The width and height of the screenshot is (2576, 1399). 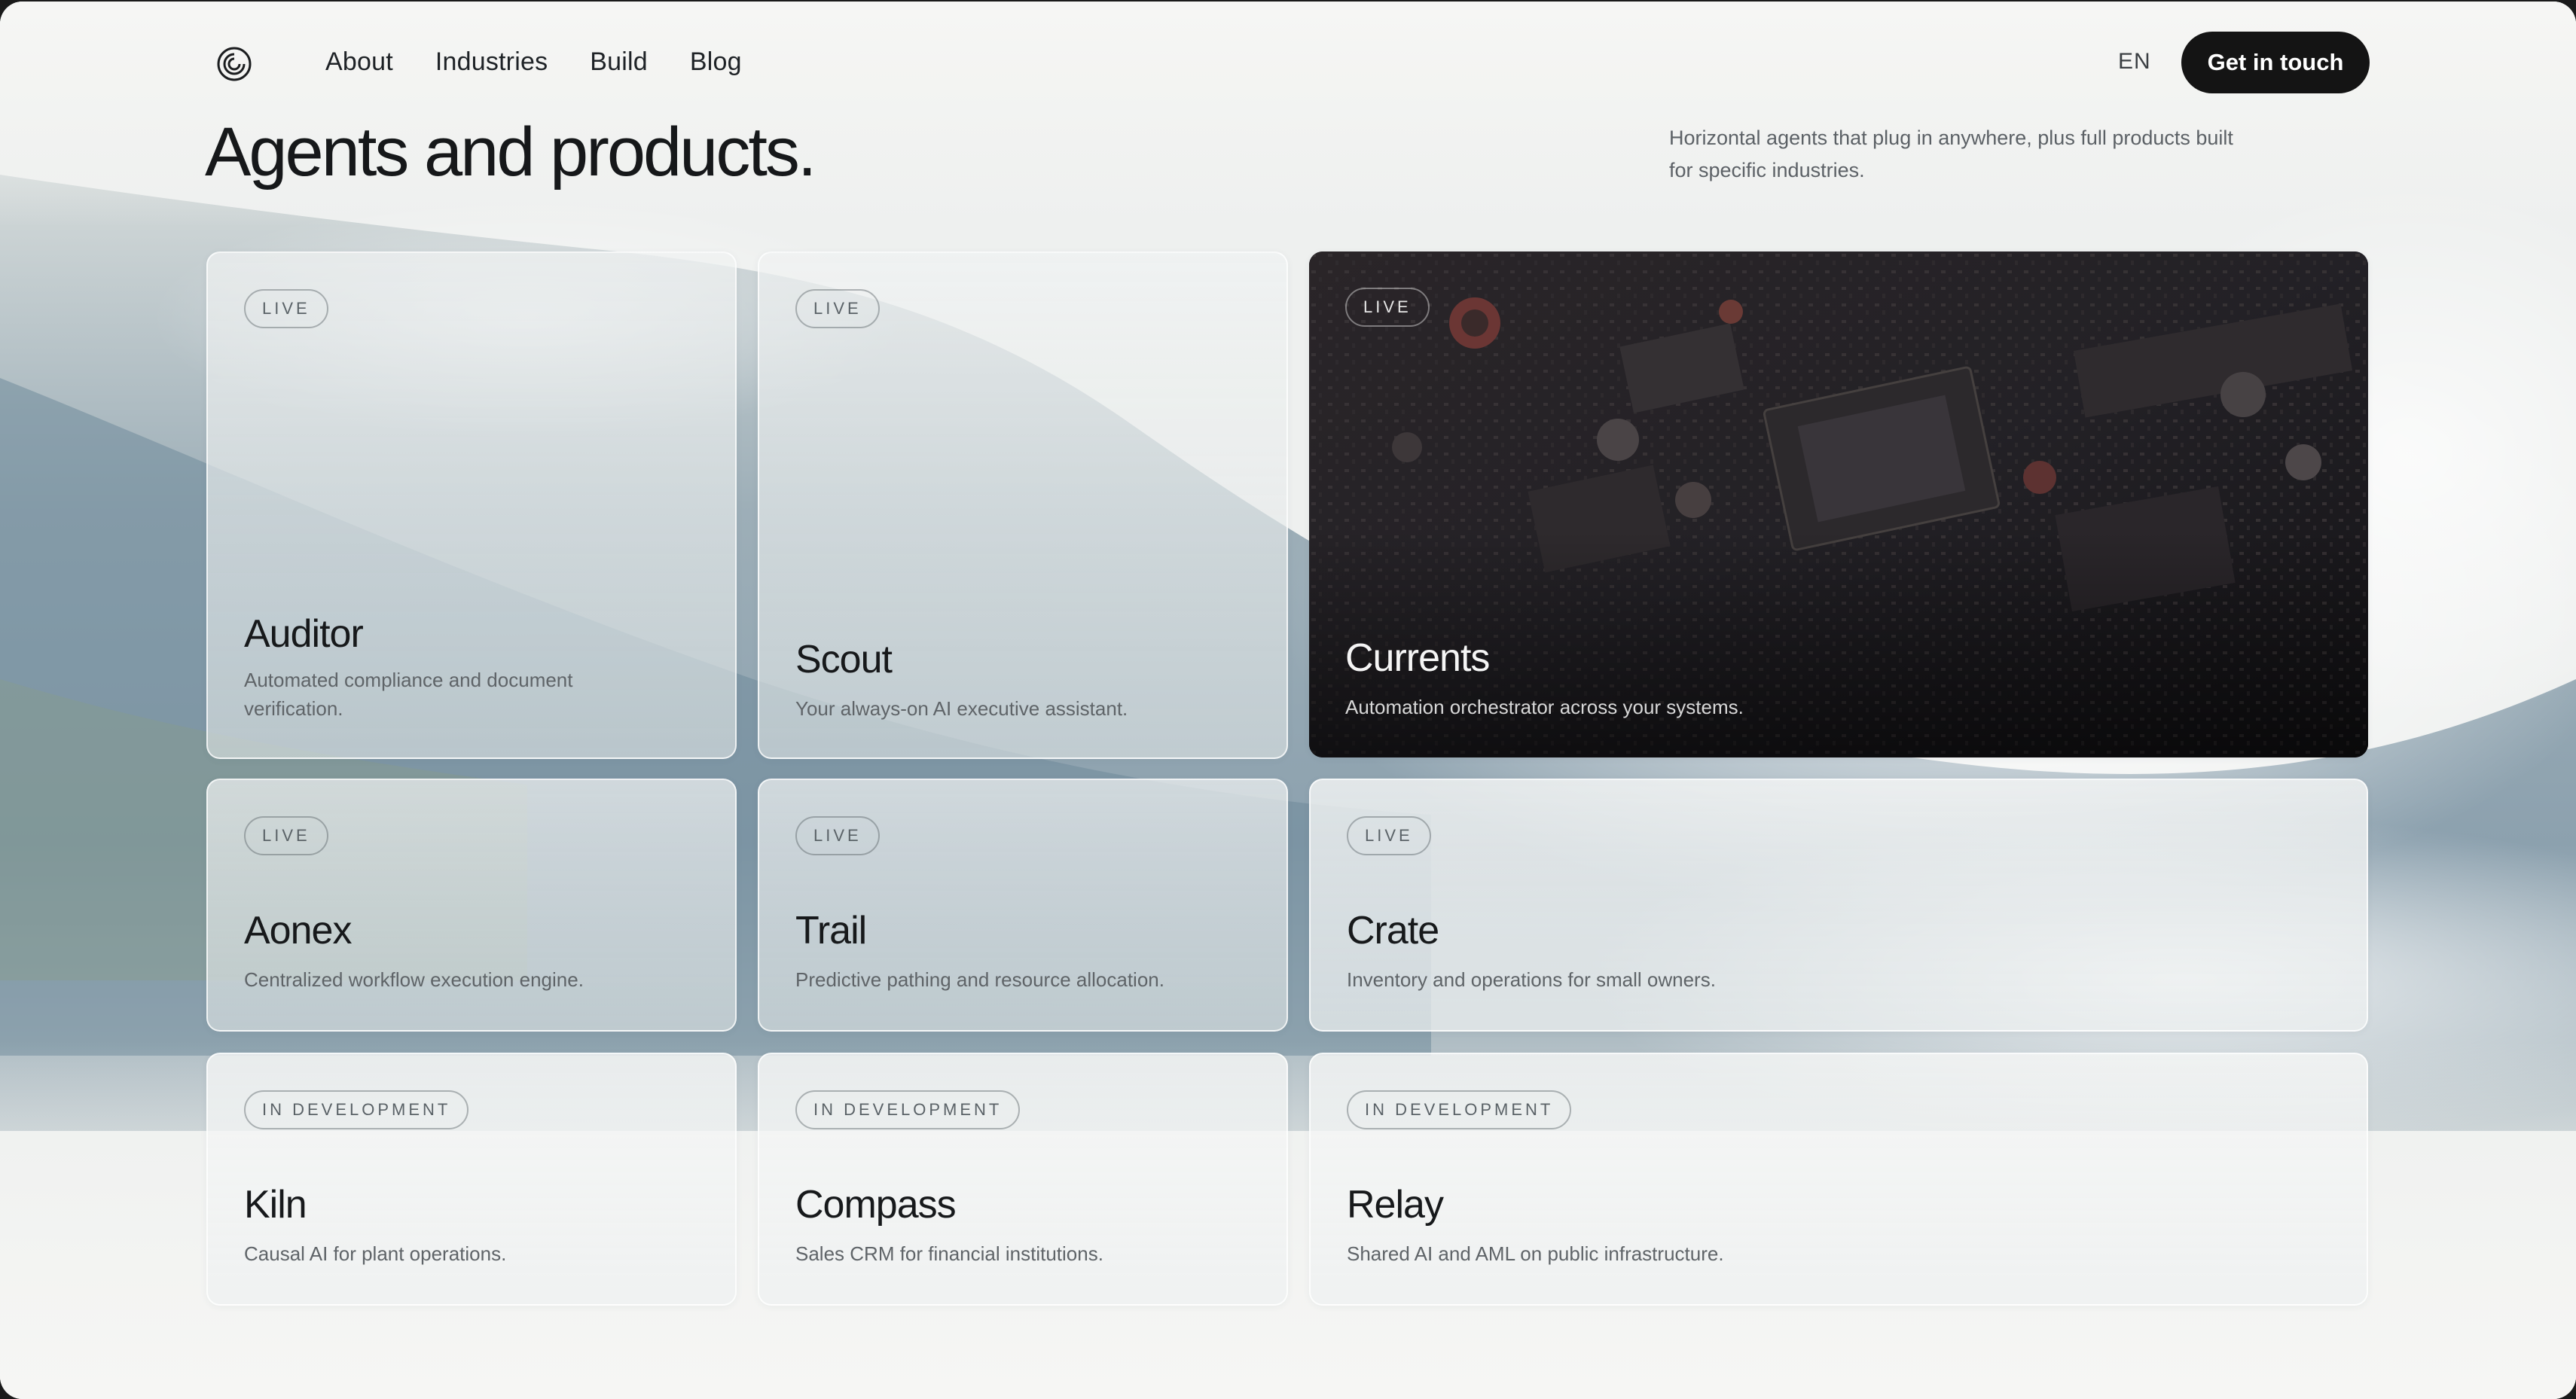 What do you see at coordinates (844, 659) in the screenshot?
I see `card-title: Scout` at bounding box center [844, 659].